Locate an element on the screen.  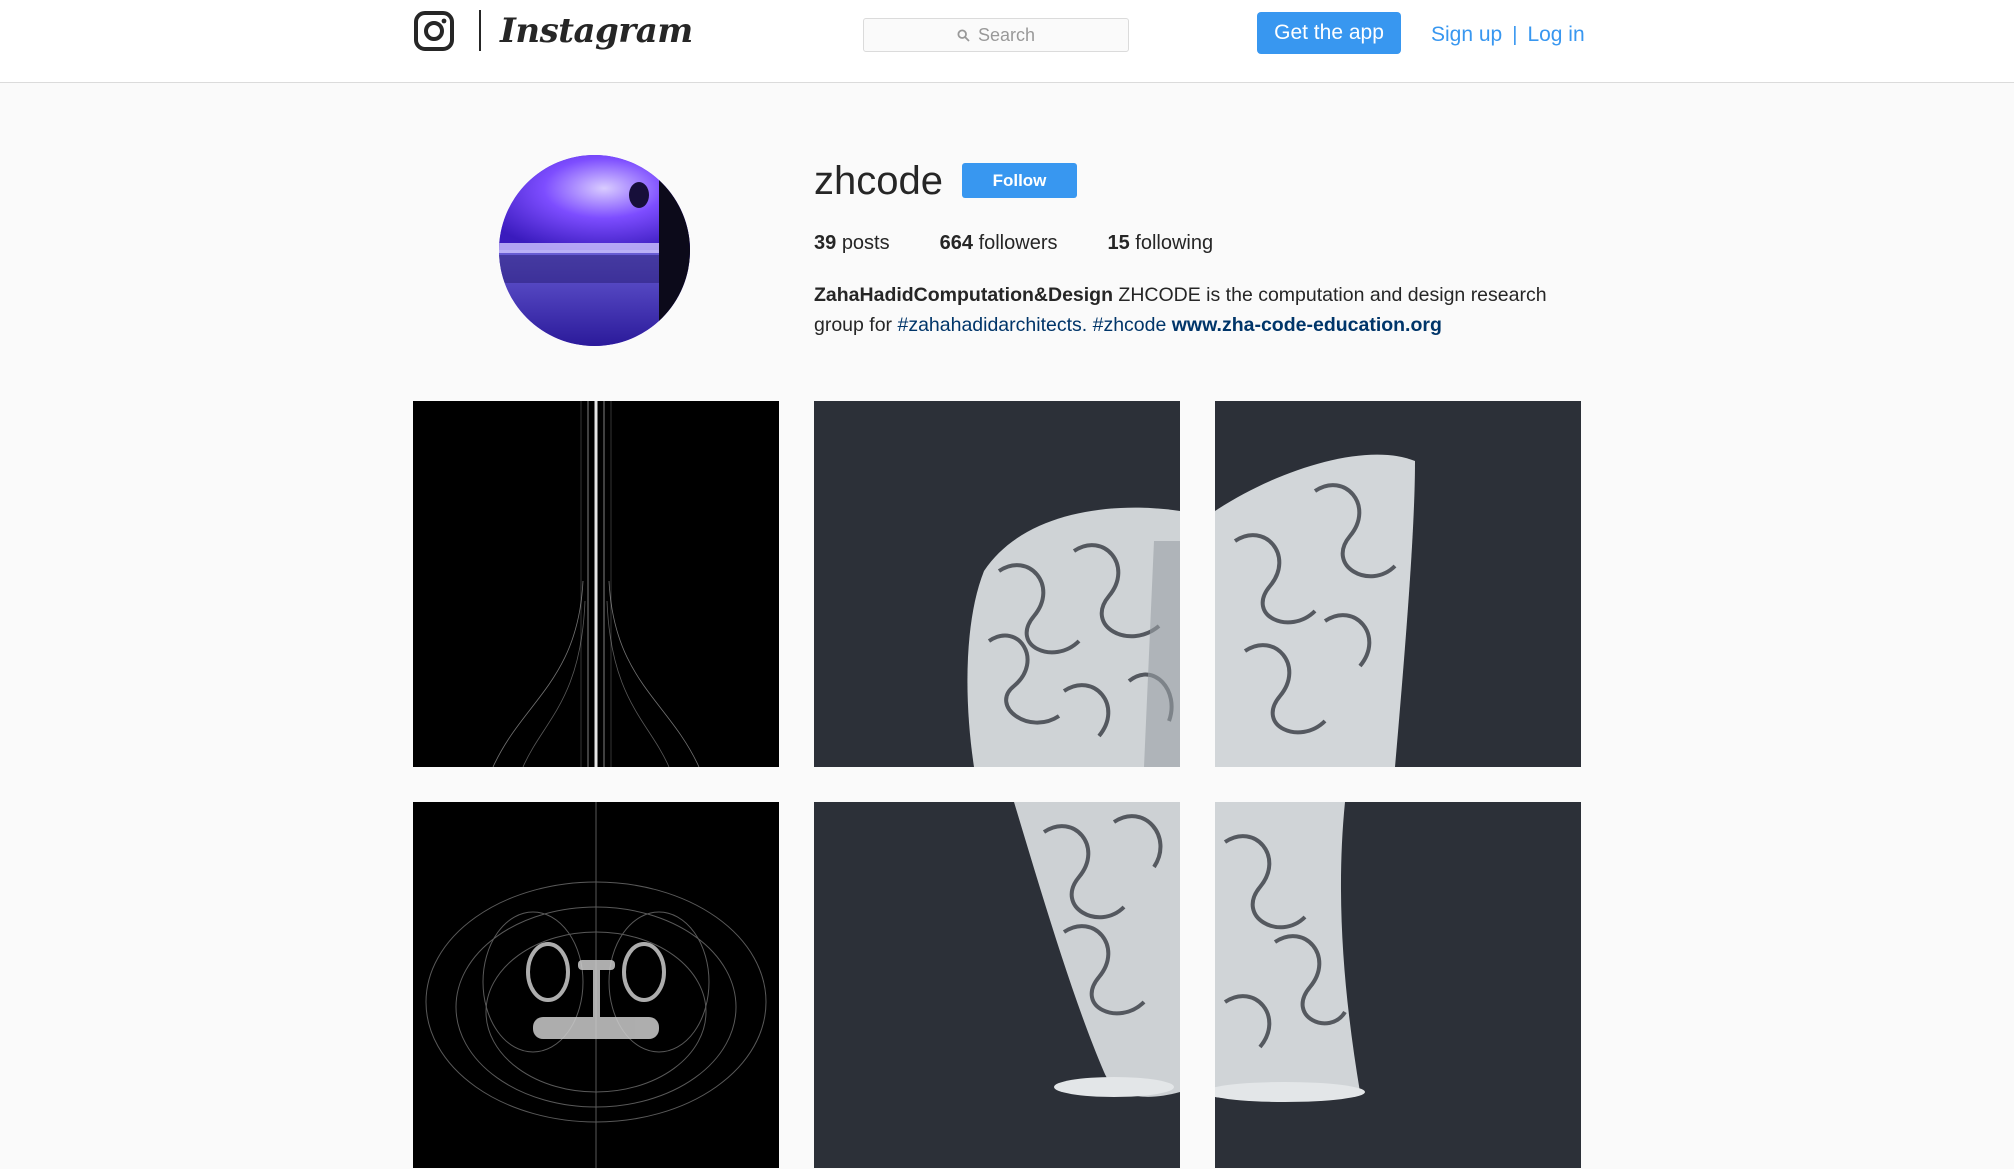
following-count: 15 is located at coordinates (1118, 243).